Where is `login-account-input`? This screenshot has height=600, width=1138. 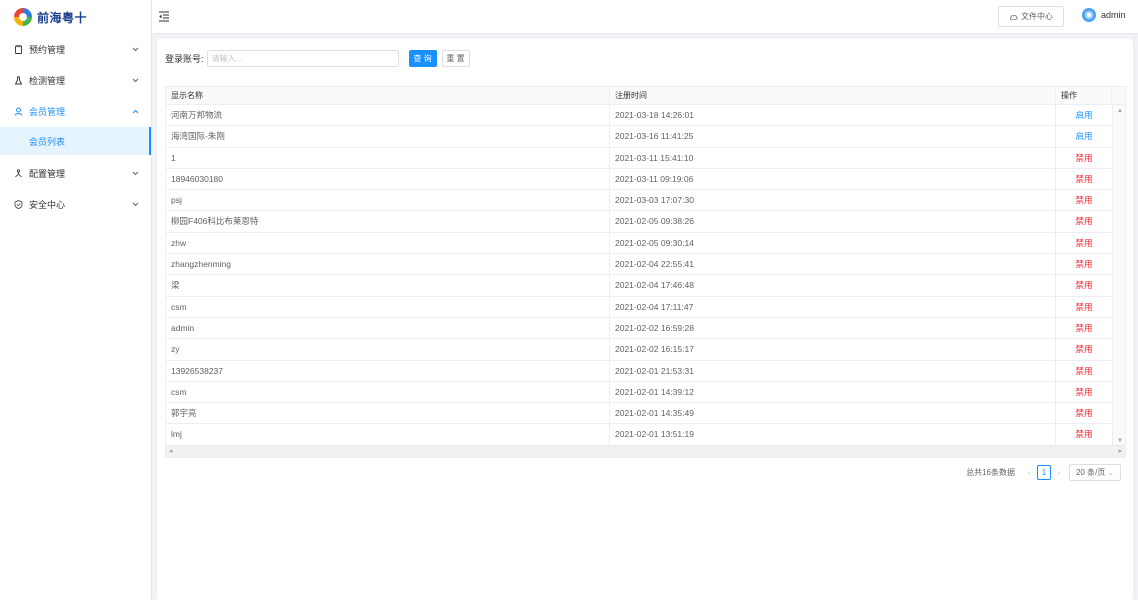
login-account-input is located at coordinates (302, 58).